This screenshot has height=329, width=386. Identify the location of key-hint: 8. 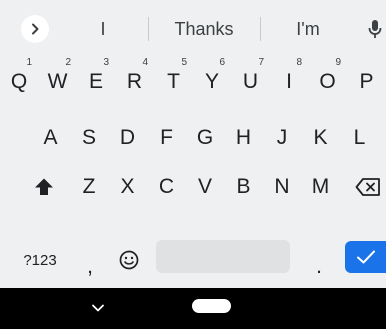
(299, 62).